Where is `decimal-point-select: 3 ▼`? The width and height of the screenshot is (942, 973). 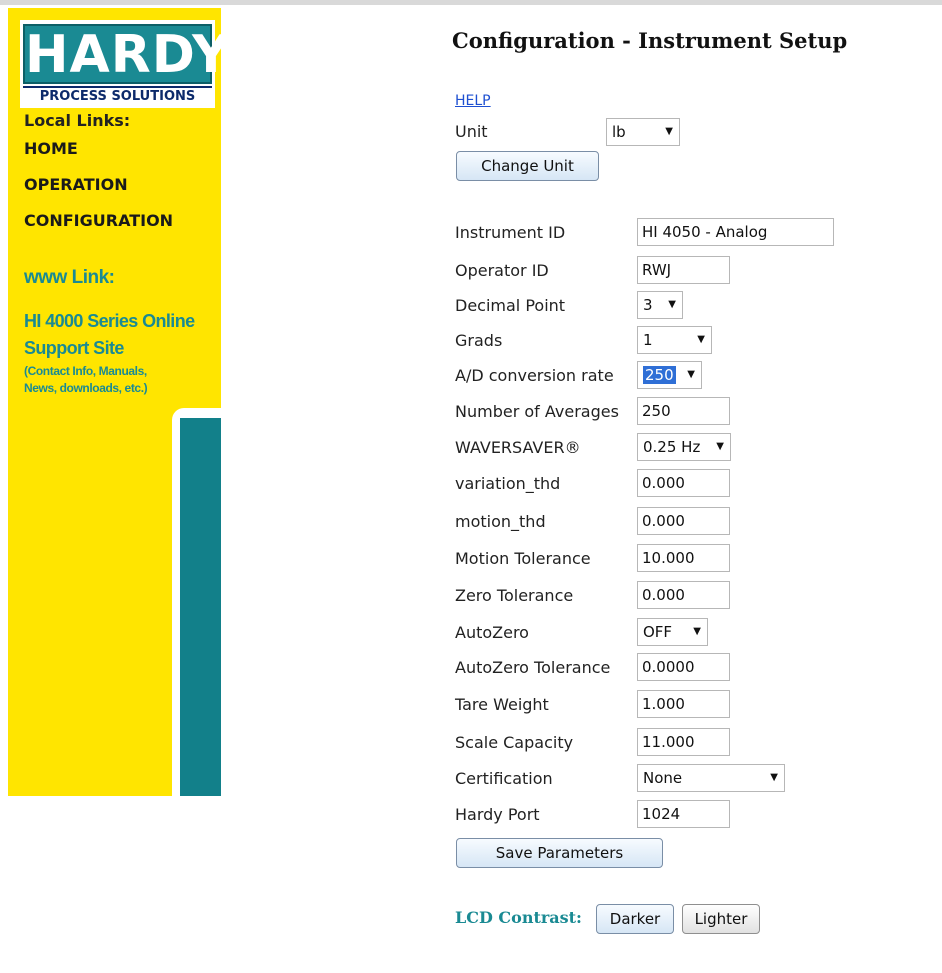 decimal-point-select: 3 ▼ is located at coordinates (660, 305).